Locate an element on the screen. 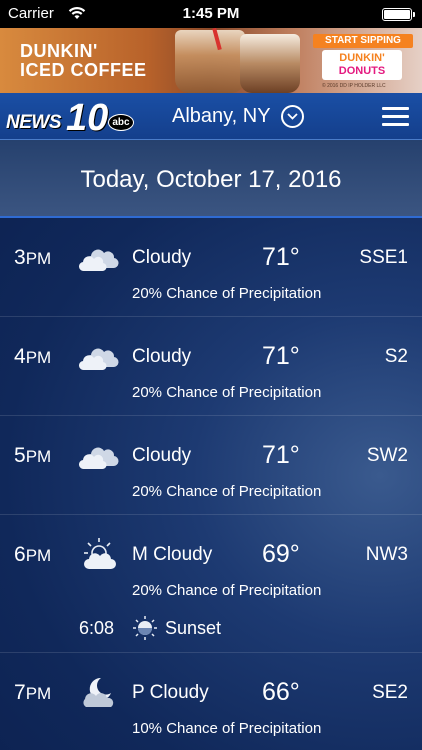 The image size is (422, 750). wind-label: S2 is located at coordinates (396, 356).